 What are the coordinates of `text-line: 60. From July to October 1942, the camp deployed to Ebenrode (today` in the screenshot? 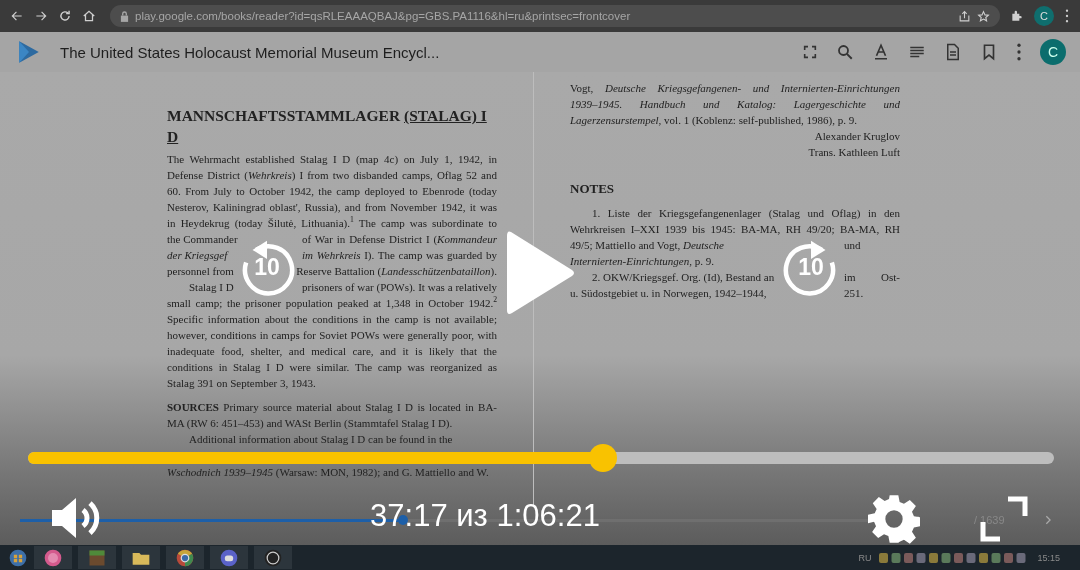 It's located at (332, 191).